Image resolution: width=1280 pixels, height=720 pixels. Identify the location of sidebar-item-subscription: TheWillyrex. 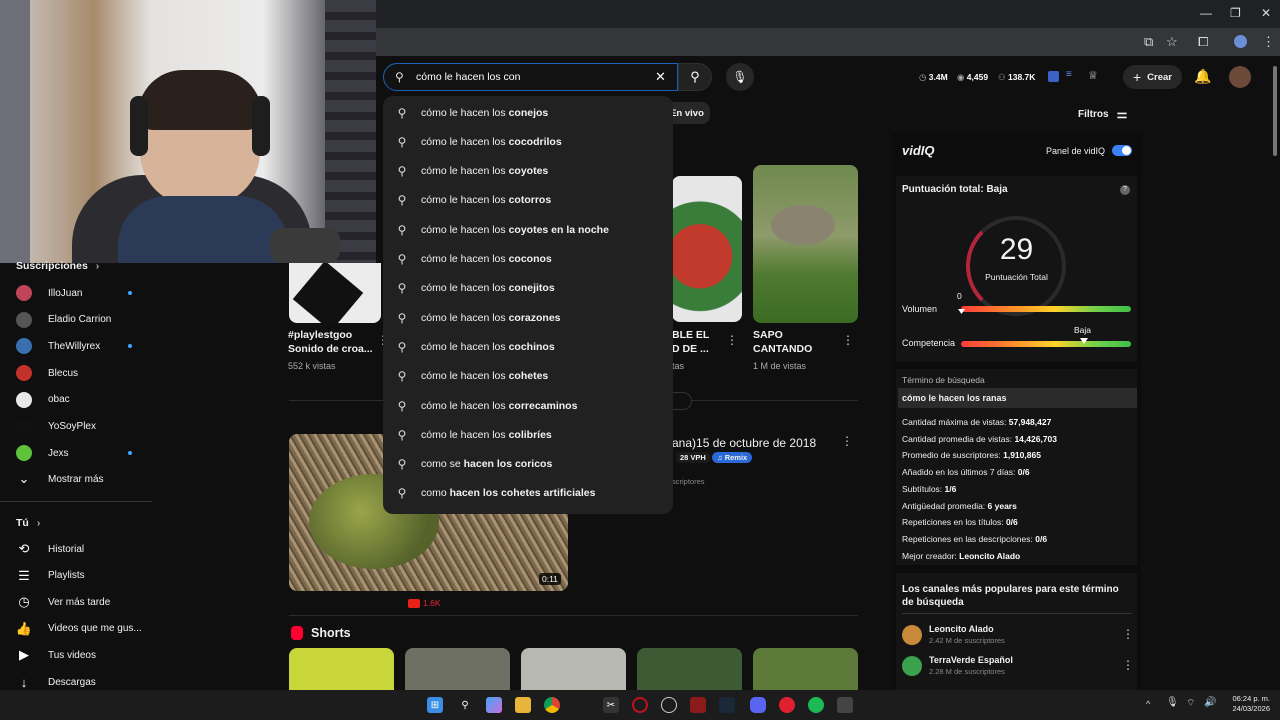
(58, 346).